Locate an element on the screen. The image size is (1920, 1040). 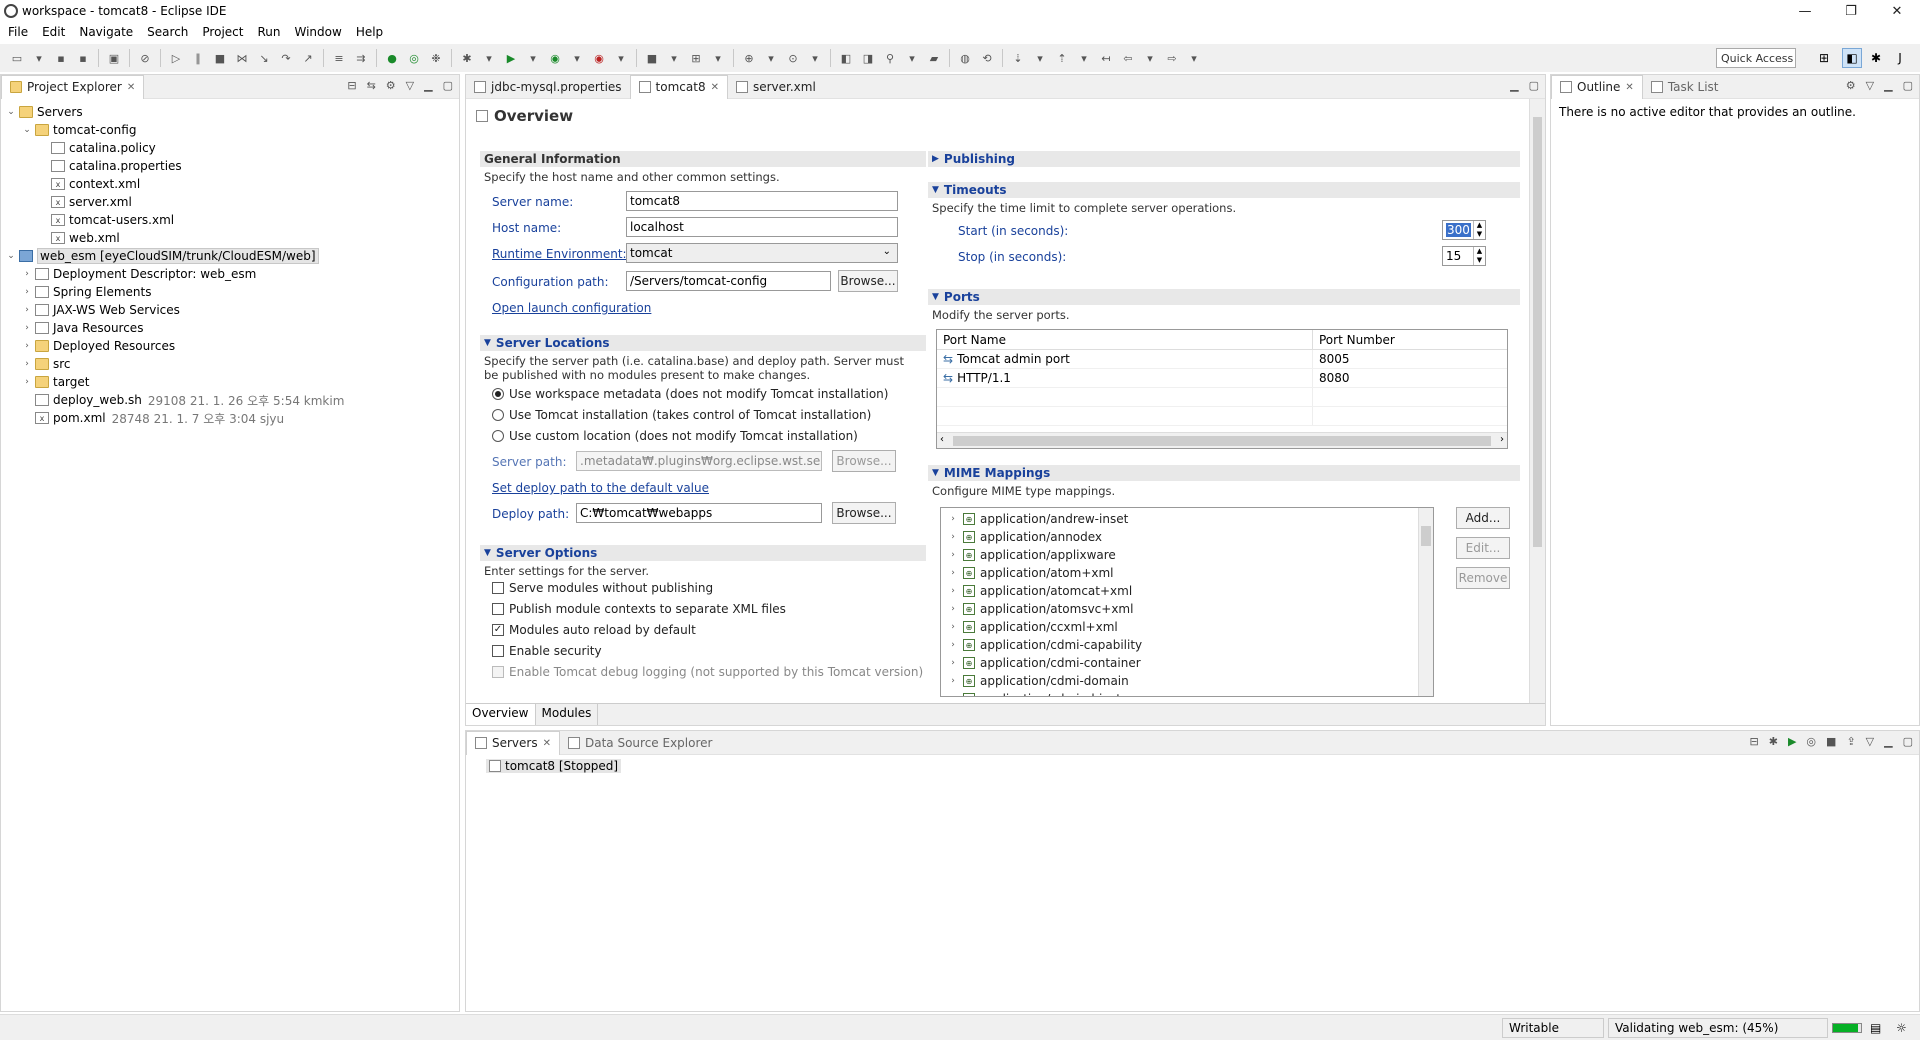
table-row: ⇆ Tomcat admin port 8005 is located at coordinates (1222, 359).